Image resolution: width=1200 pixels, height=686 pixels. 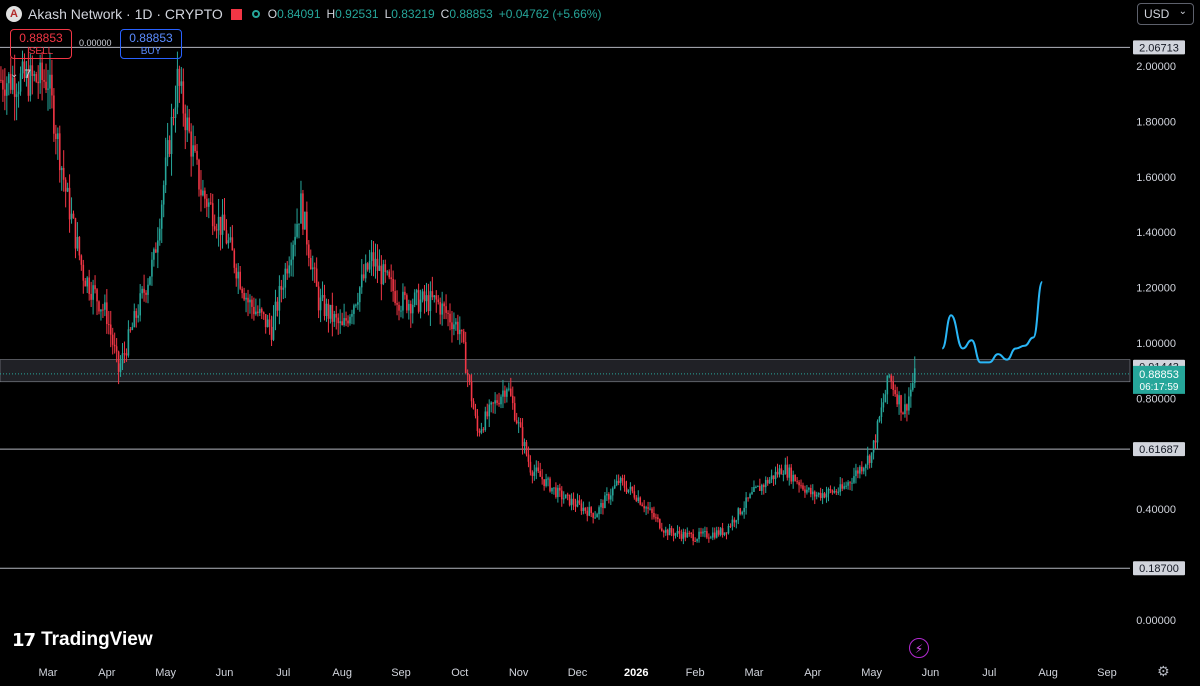 What do you see at coordinates (28, 74) in the screenshot?
I see `indicators-count: 7` at bounding box center [28, 74].